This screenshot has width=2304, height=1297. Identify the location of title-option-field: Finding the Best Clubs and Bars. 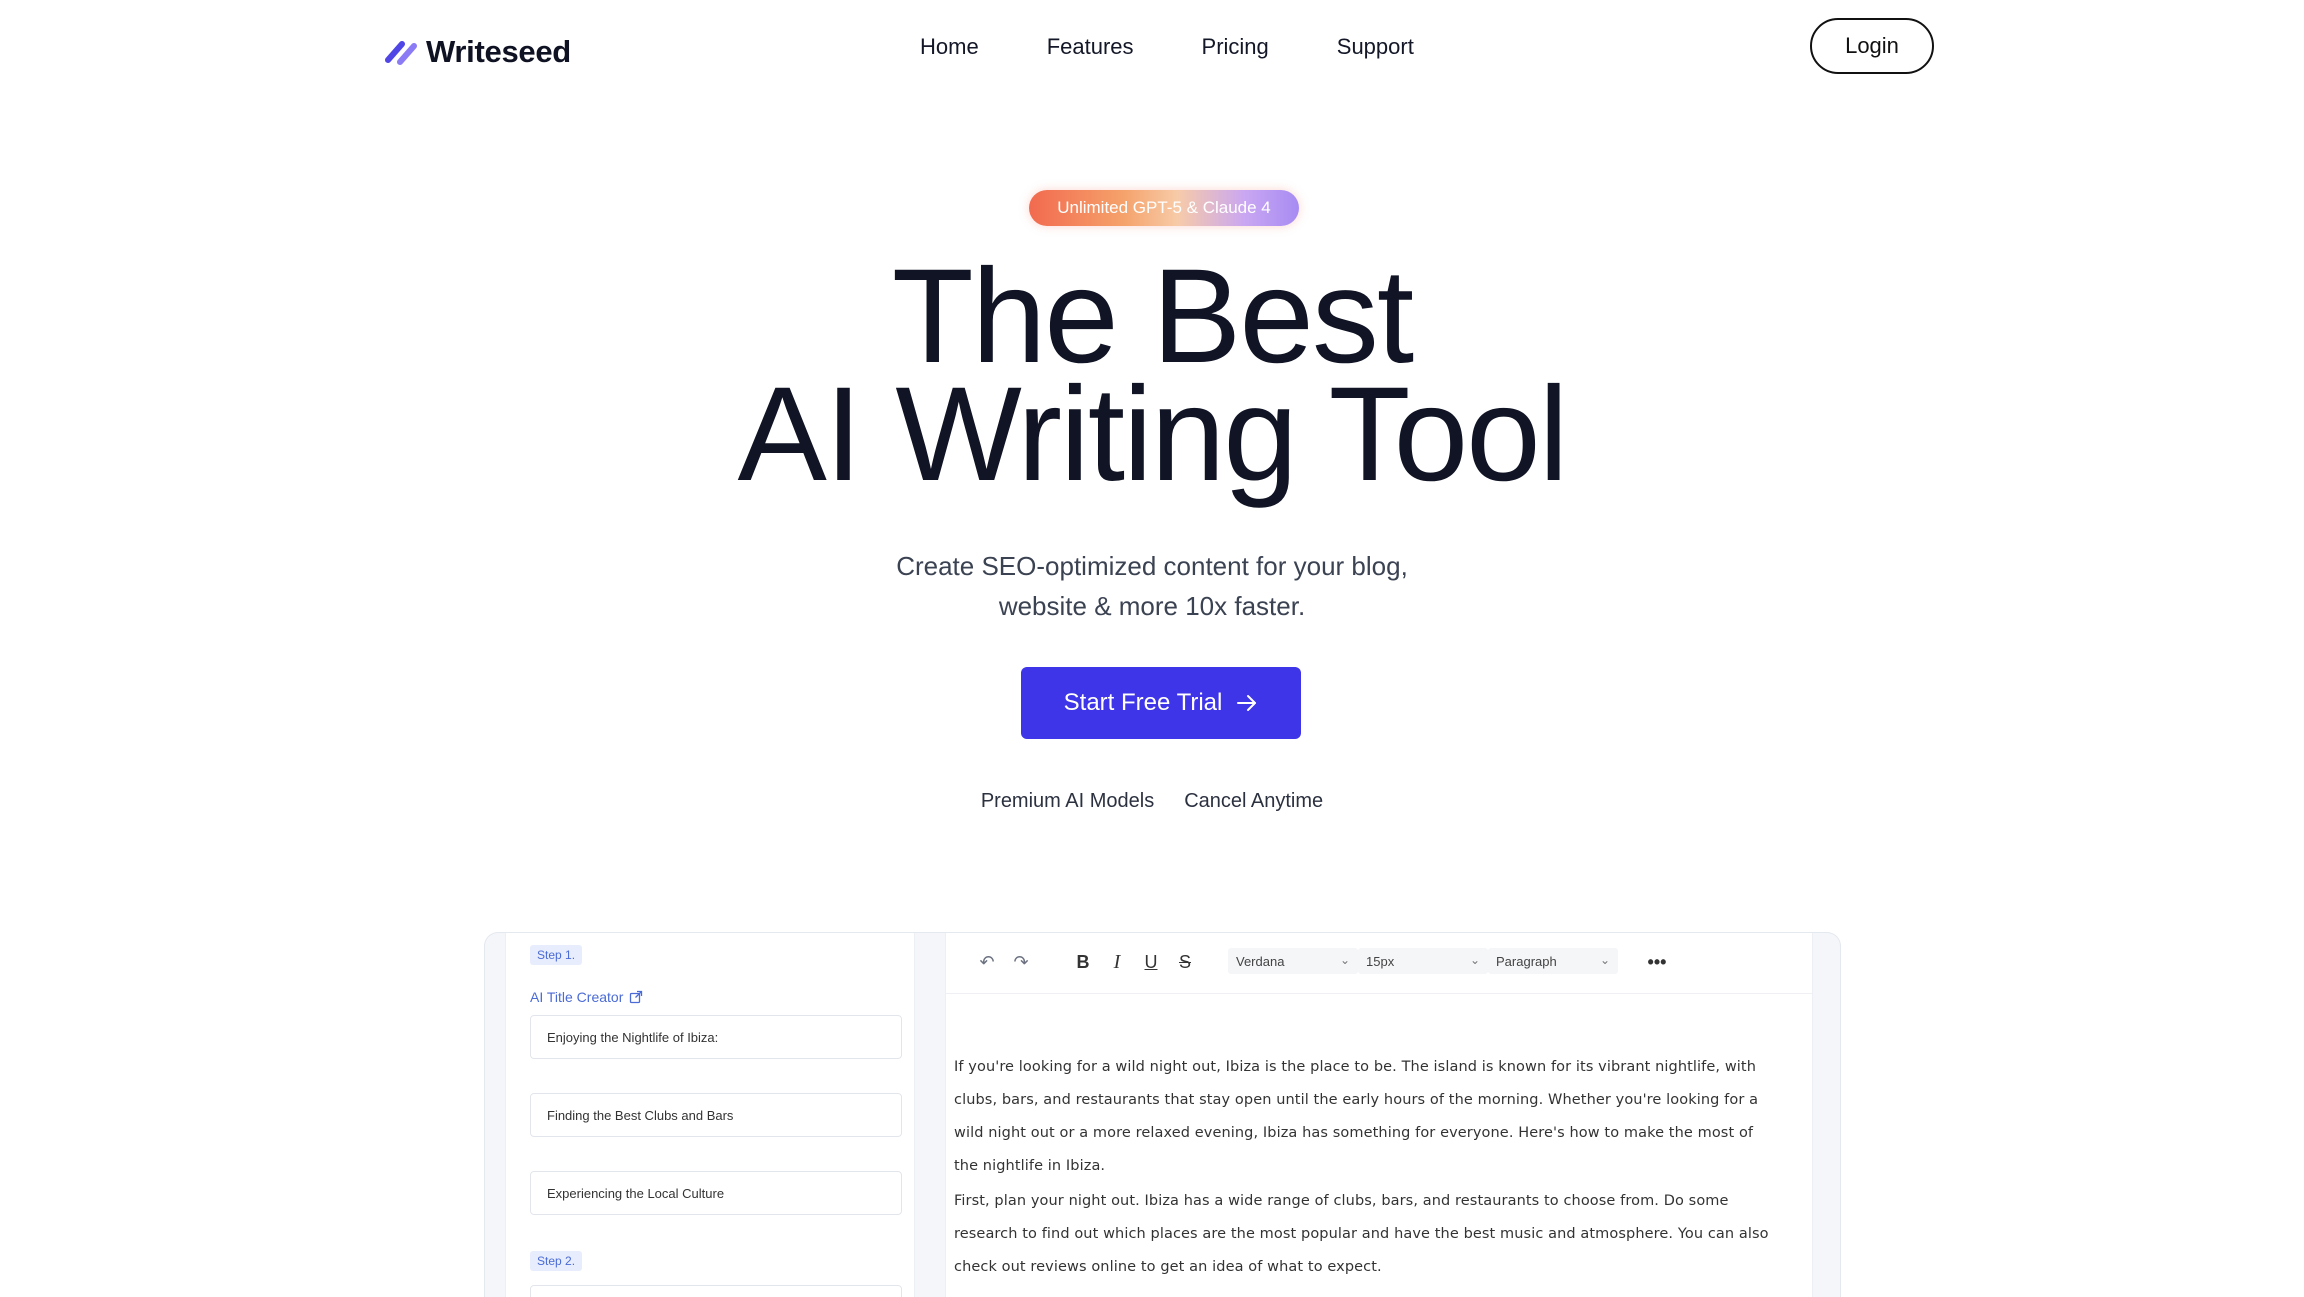
(716, 1115).